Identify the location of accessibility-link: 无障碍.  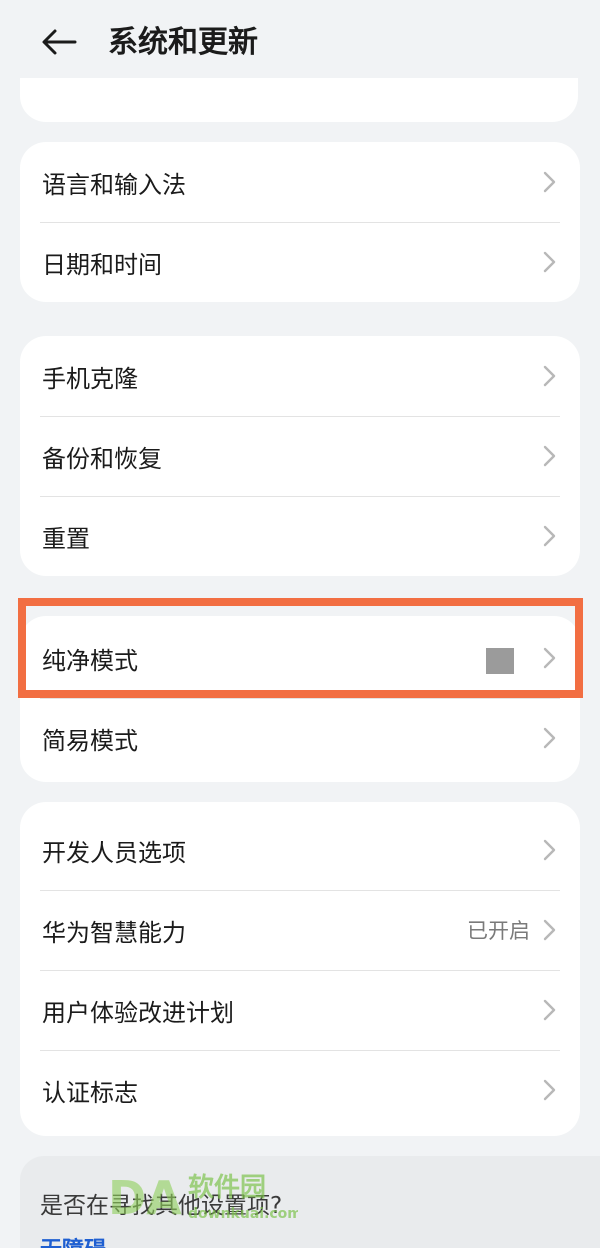
(73, 1240).